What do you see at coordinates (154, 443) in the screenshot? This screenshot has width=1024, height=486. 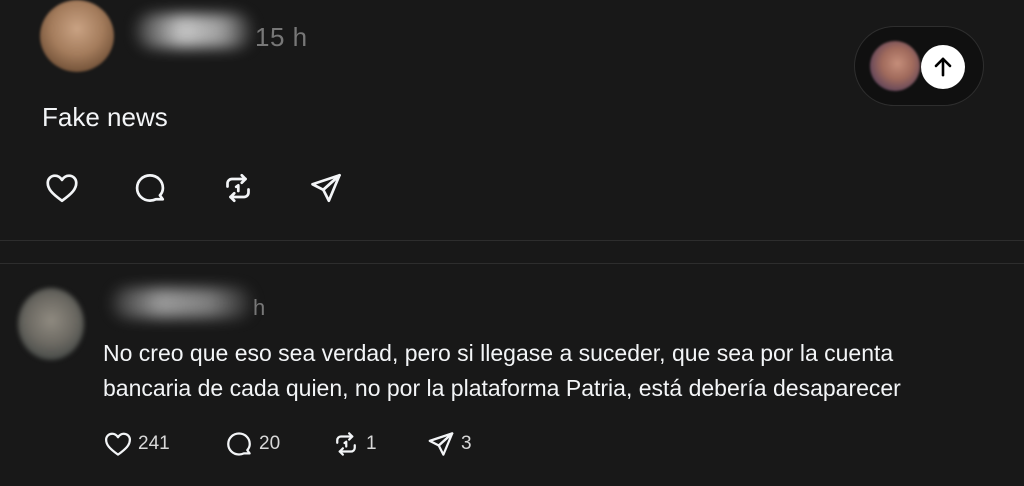 I see `like-count: 241` at bounding box center [154, 443].